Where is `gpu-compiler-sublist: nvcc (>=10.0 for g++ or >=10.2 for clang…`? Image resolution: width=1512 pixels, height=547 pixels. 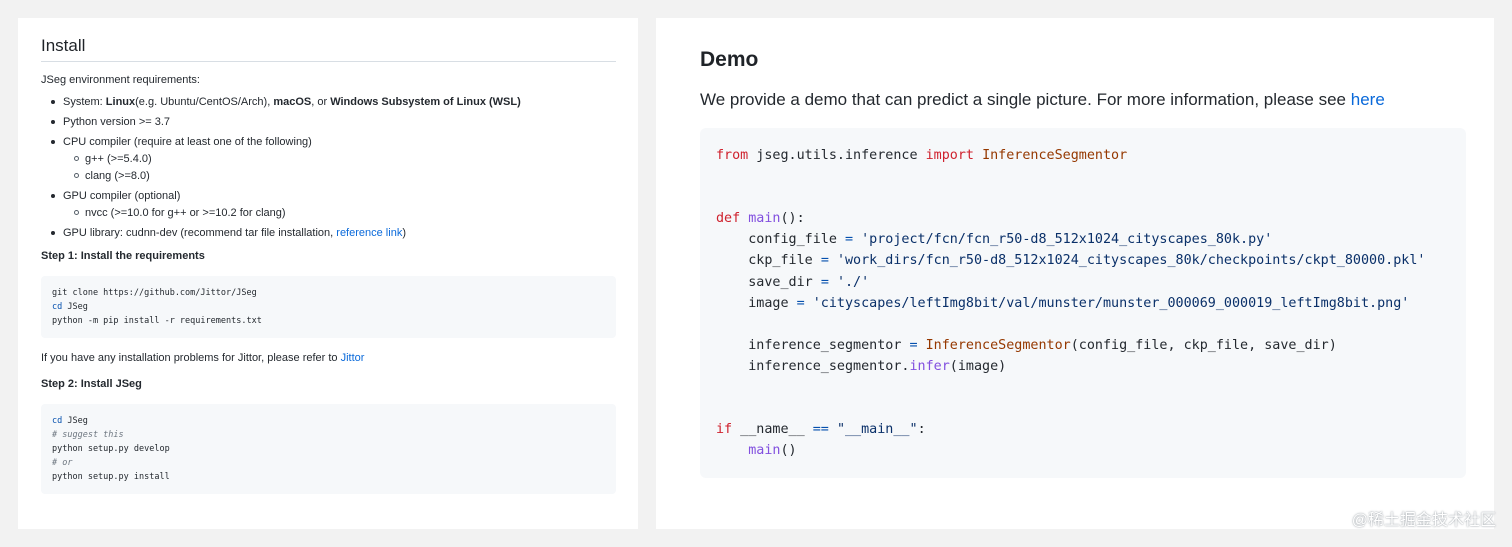
gpu-compiler-sublist: nvcc (>=10.0 for g++ or >=10.2 for clang… is located at coordinates (339, 213).